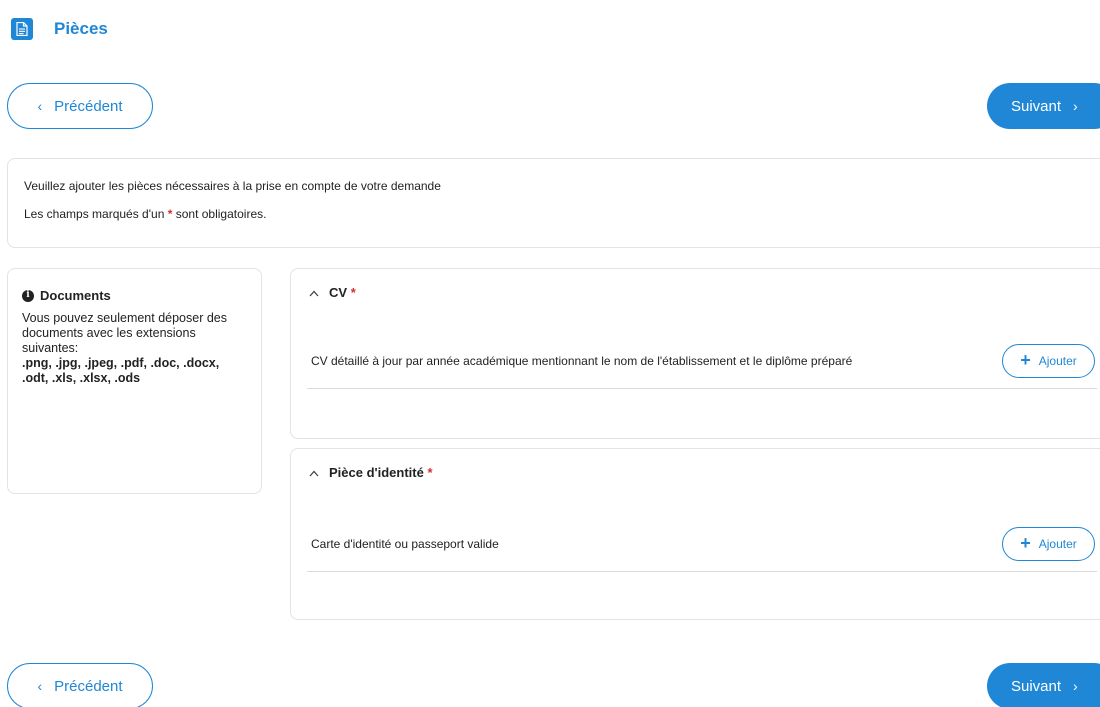 This screenshot has height=707, width=1100. I want to click on document-icon, so click(22, 29).